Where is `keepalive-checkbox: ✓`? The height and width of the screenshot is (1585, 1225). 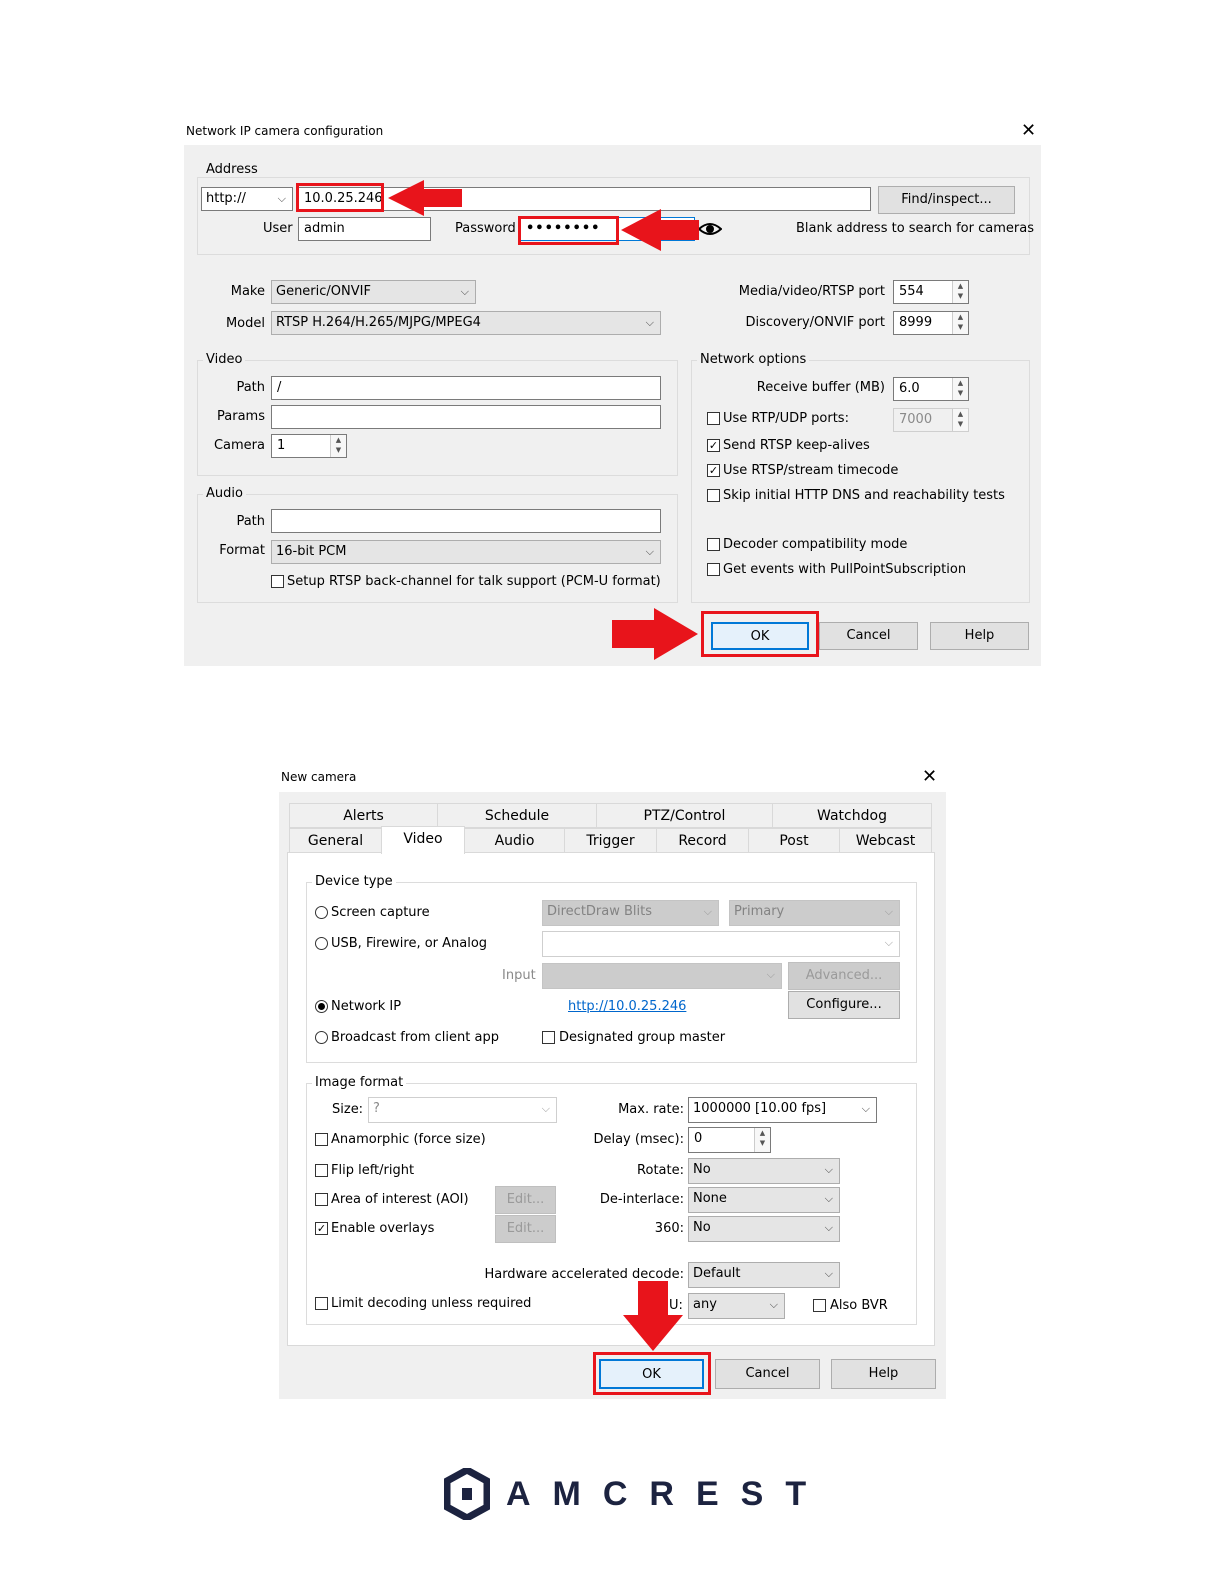 keepalive-checkbox: ✓ is located at coordinates (713, 445).